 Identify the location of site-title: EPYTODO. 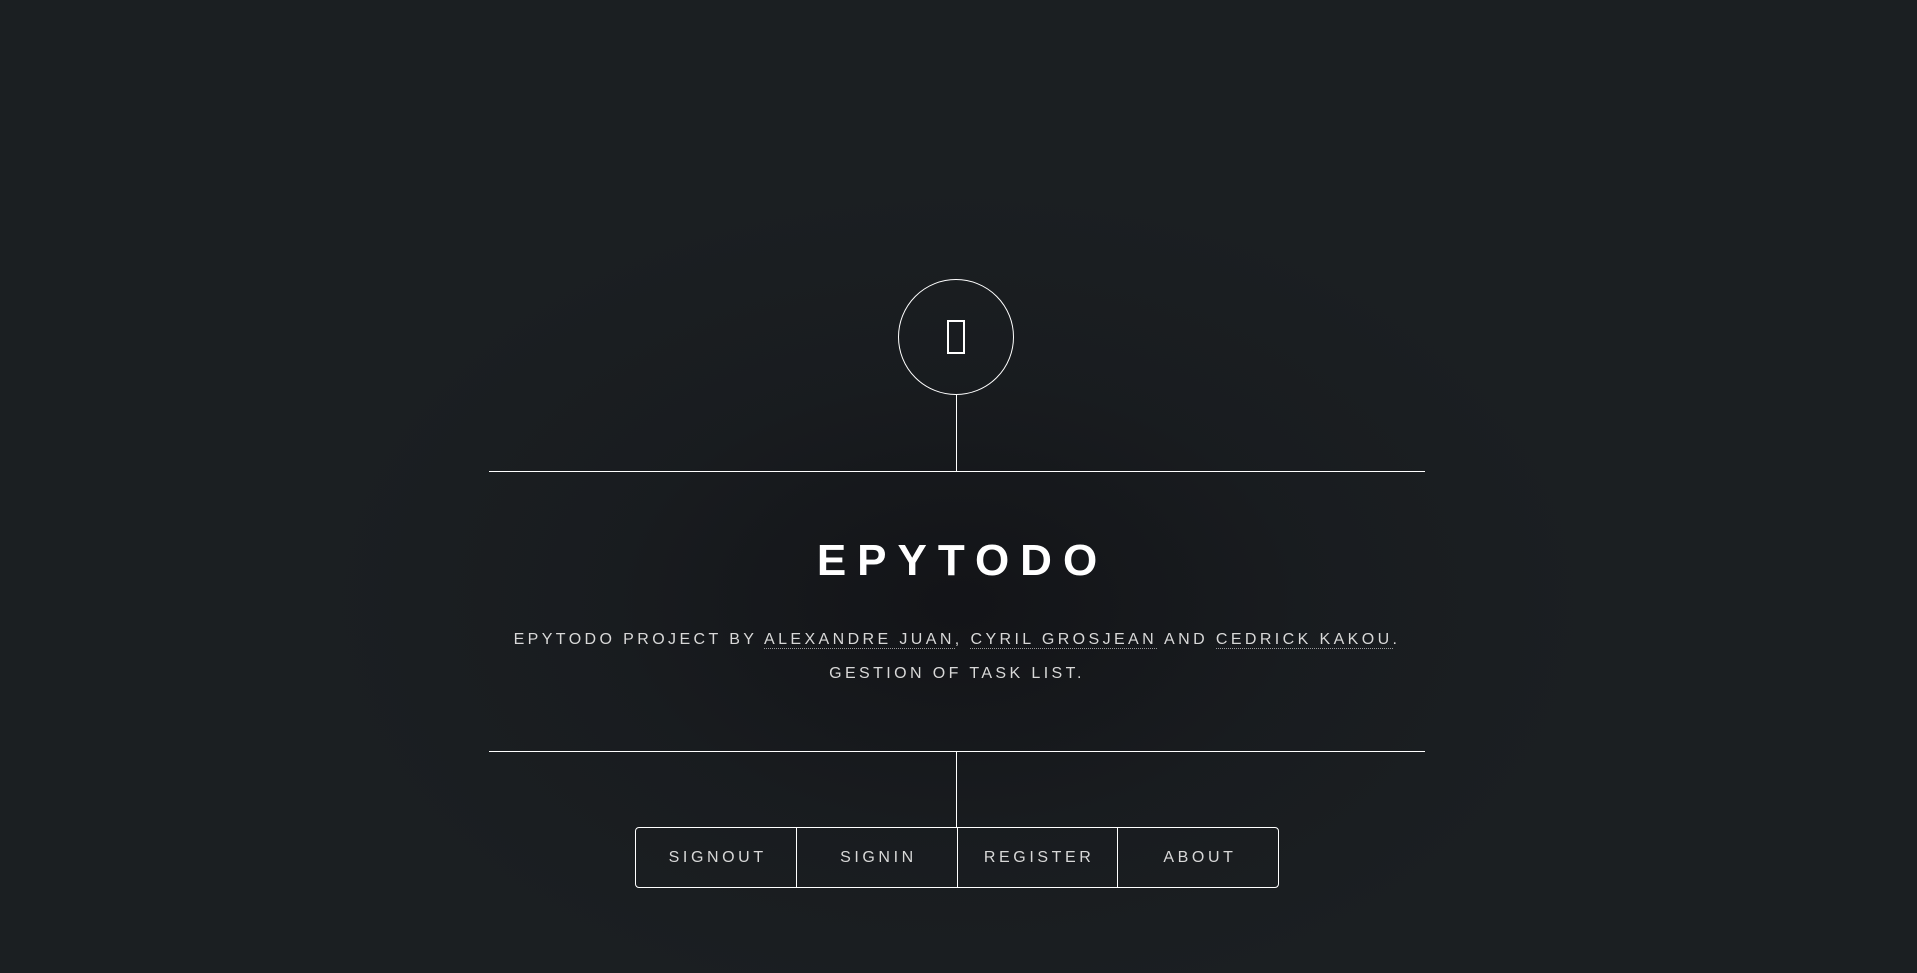
(962, 560).